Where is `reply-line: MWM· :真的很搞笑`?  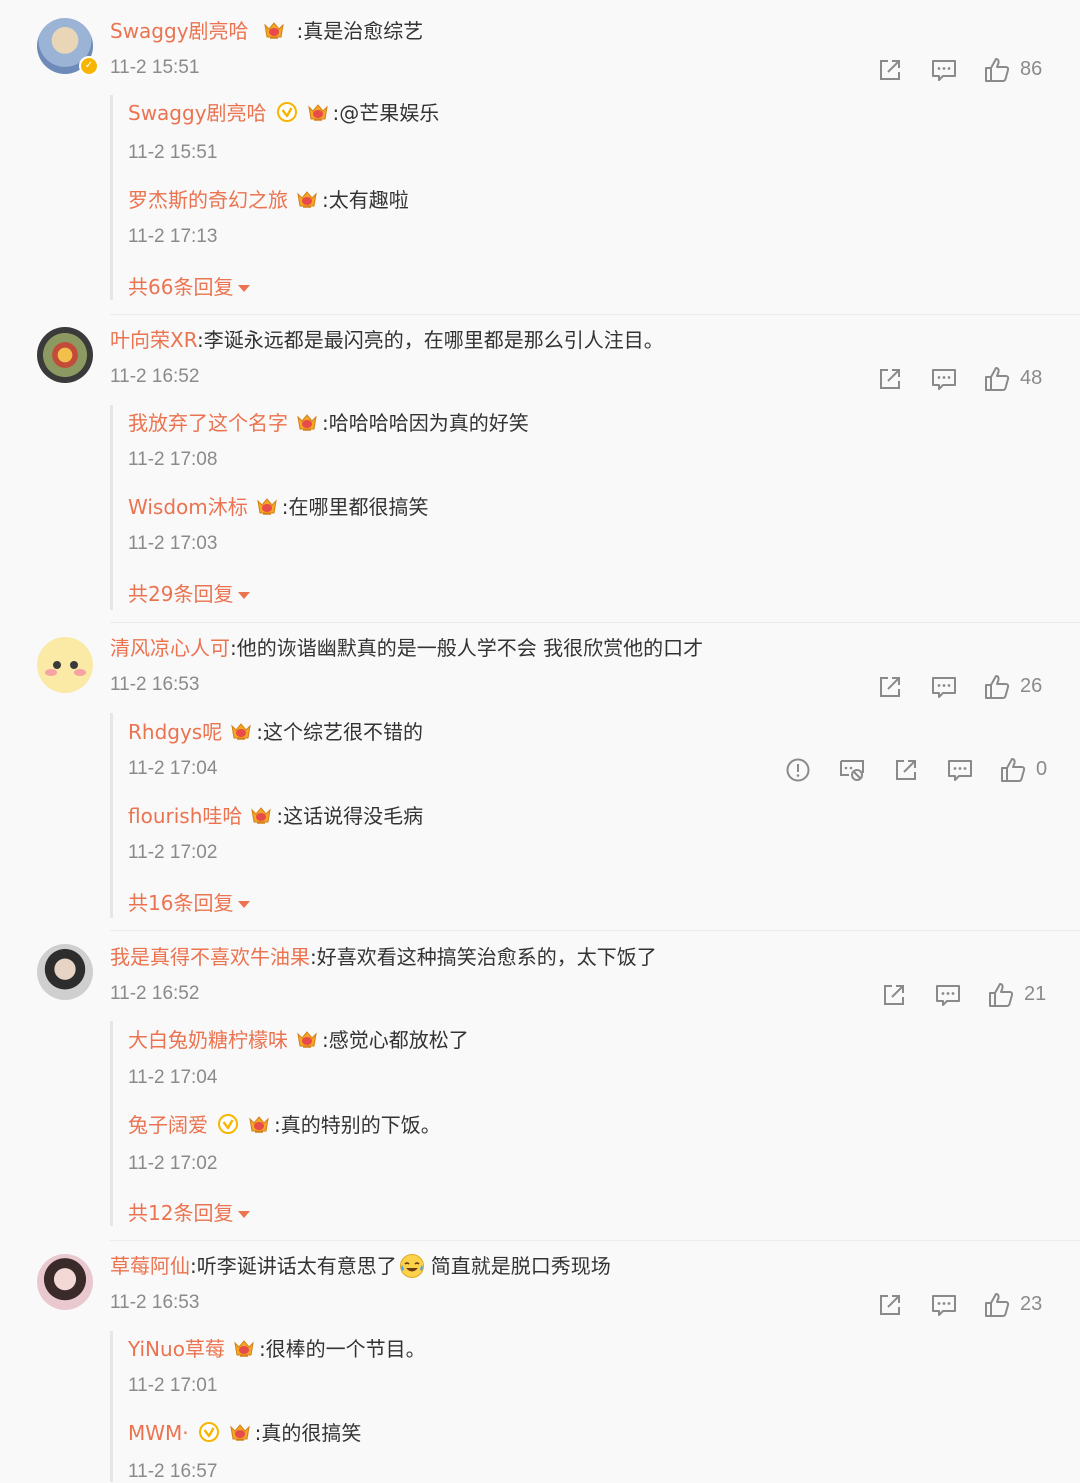
reply-line: MWM· :真的很搞笑 is located at coordinates (244, 1433).